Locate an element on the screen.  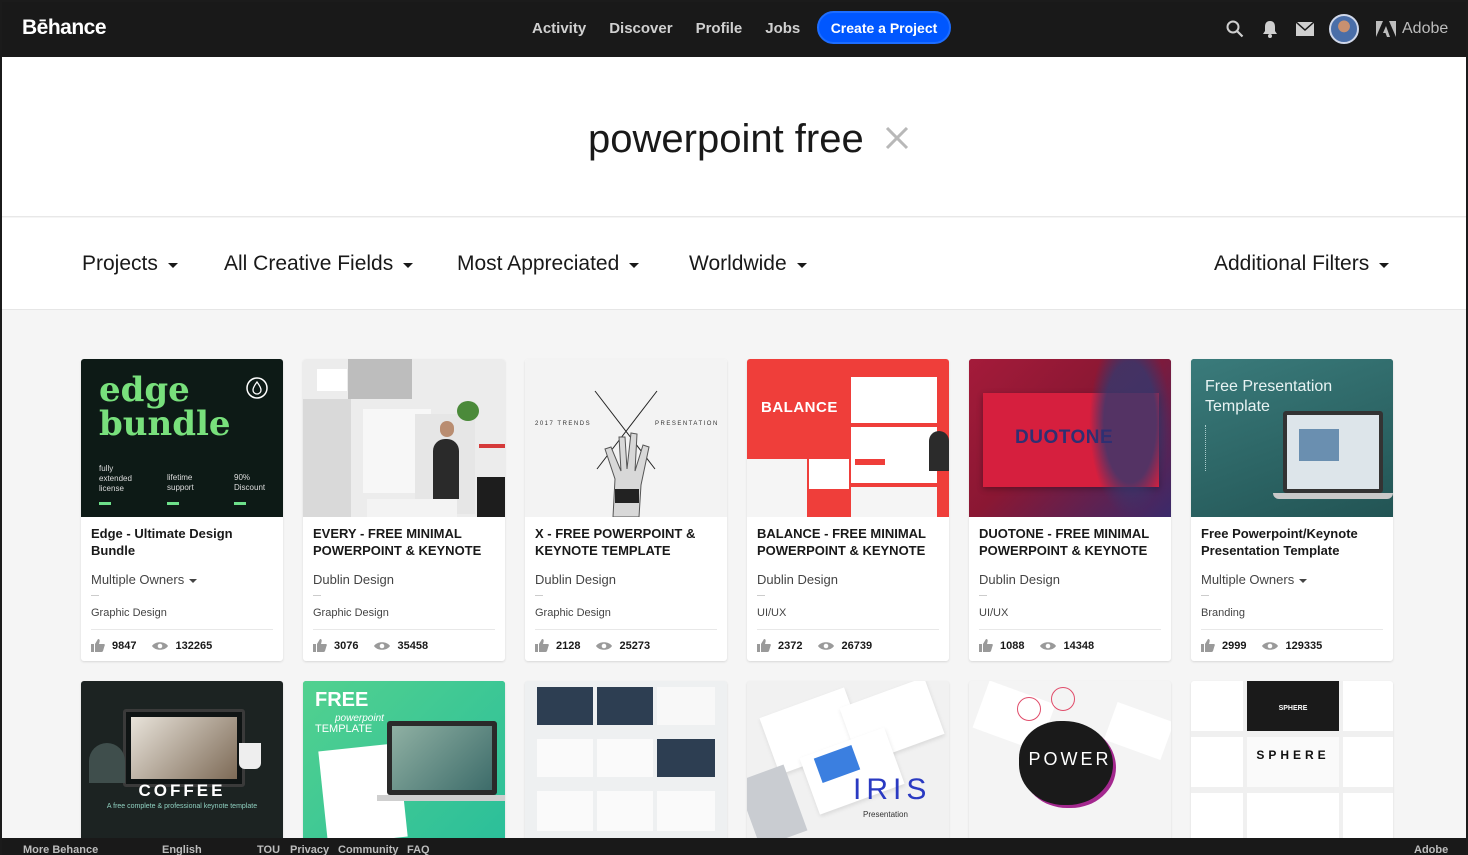
language-select: English is located at coordinates (182, 849).